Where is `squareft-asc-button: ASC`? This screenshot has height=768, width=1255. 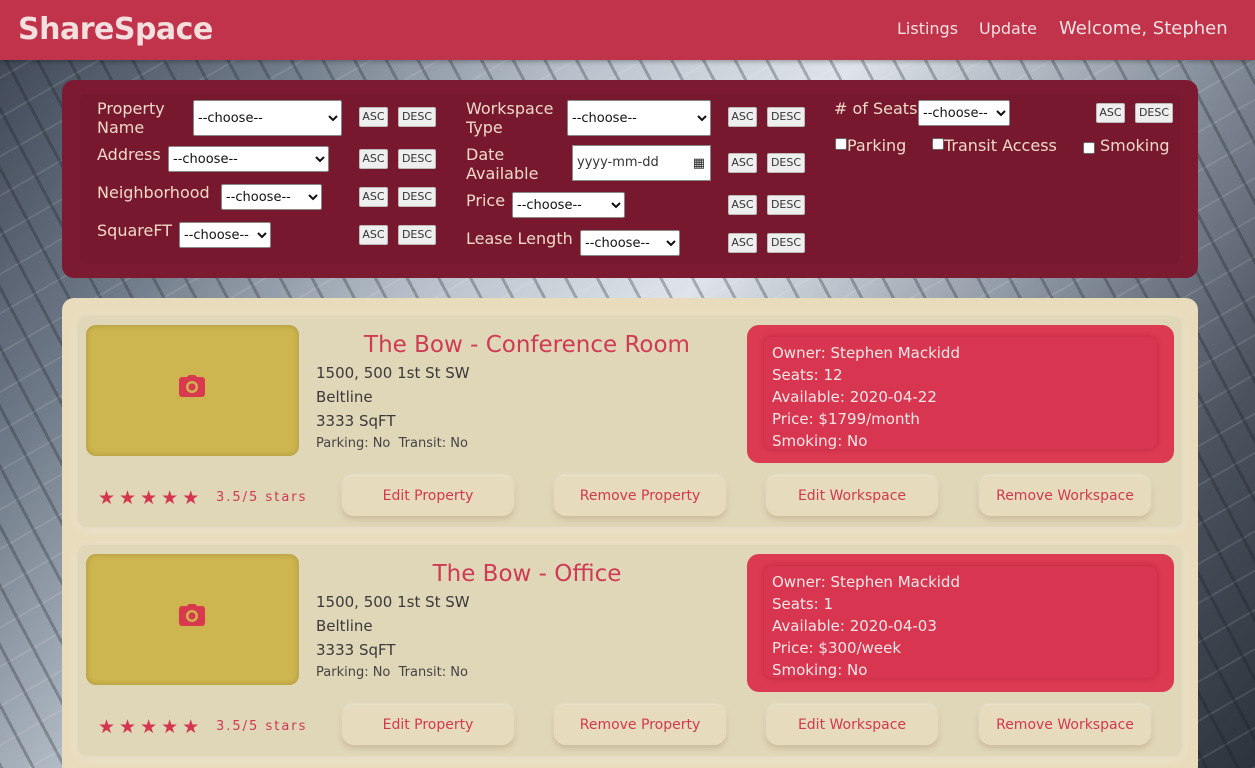 squareft-asc-button: ASC is located at coordinates (373, 235).